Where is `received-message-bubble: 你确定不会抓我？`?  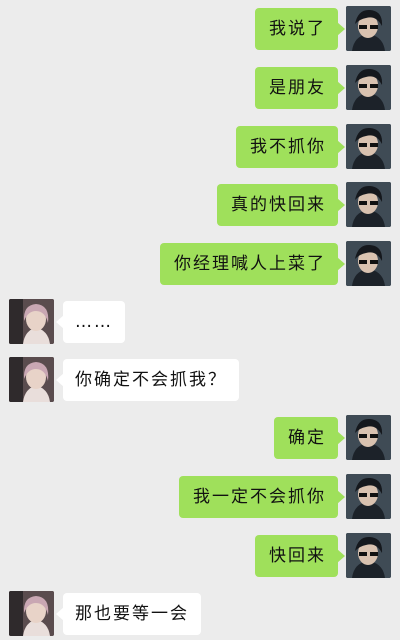
received-message-bubble: 你确定不会抓我？ is located at coordinates (147, 380).